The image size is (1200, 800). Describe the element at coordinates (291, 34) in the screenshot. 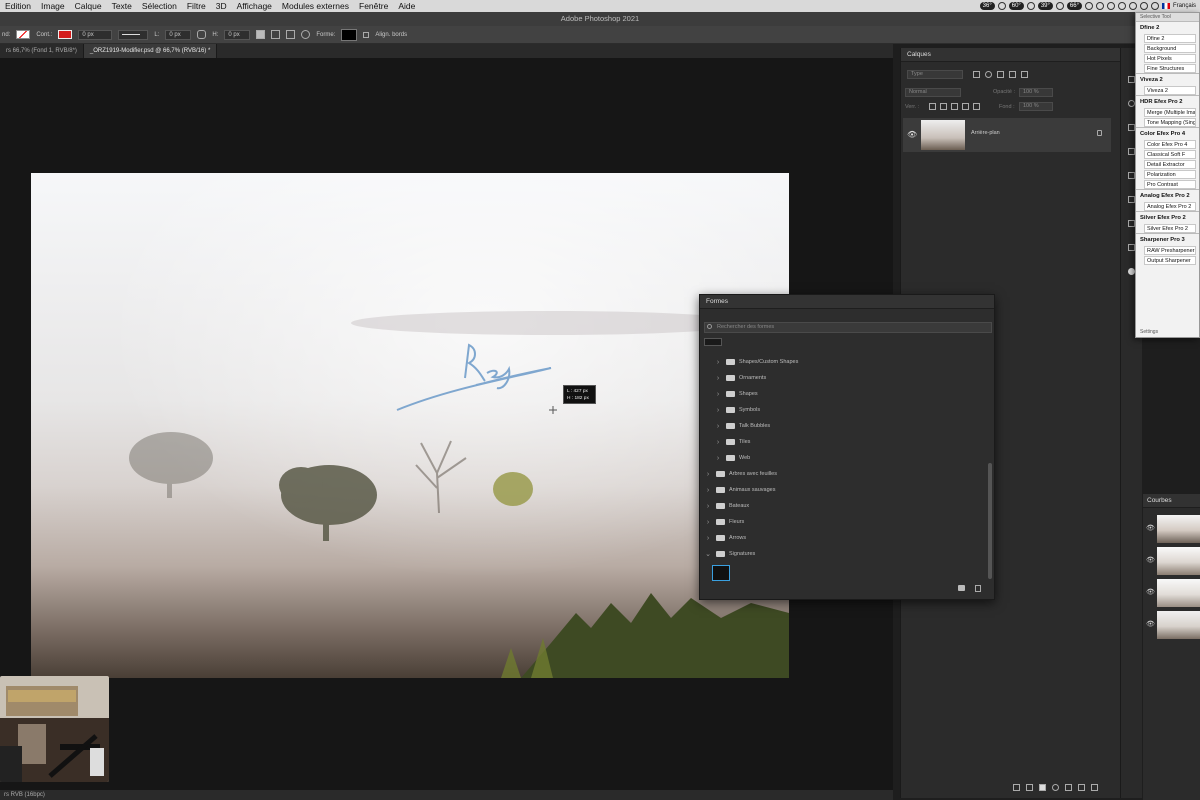

I see `path-arrangement-icon` at that location.